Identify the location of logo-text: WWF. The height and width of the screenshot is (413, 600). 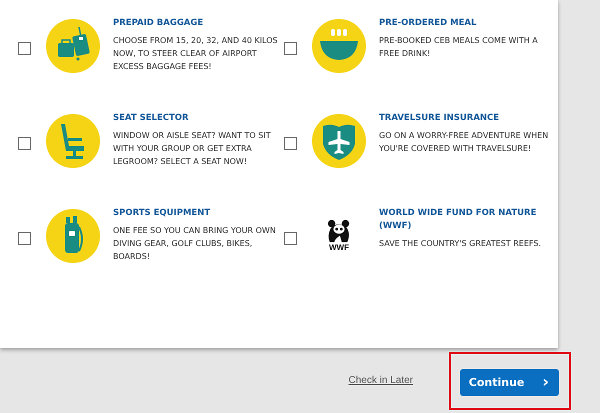
(339, 248).